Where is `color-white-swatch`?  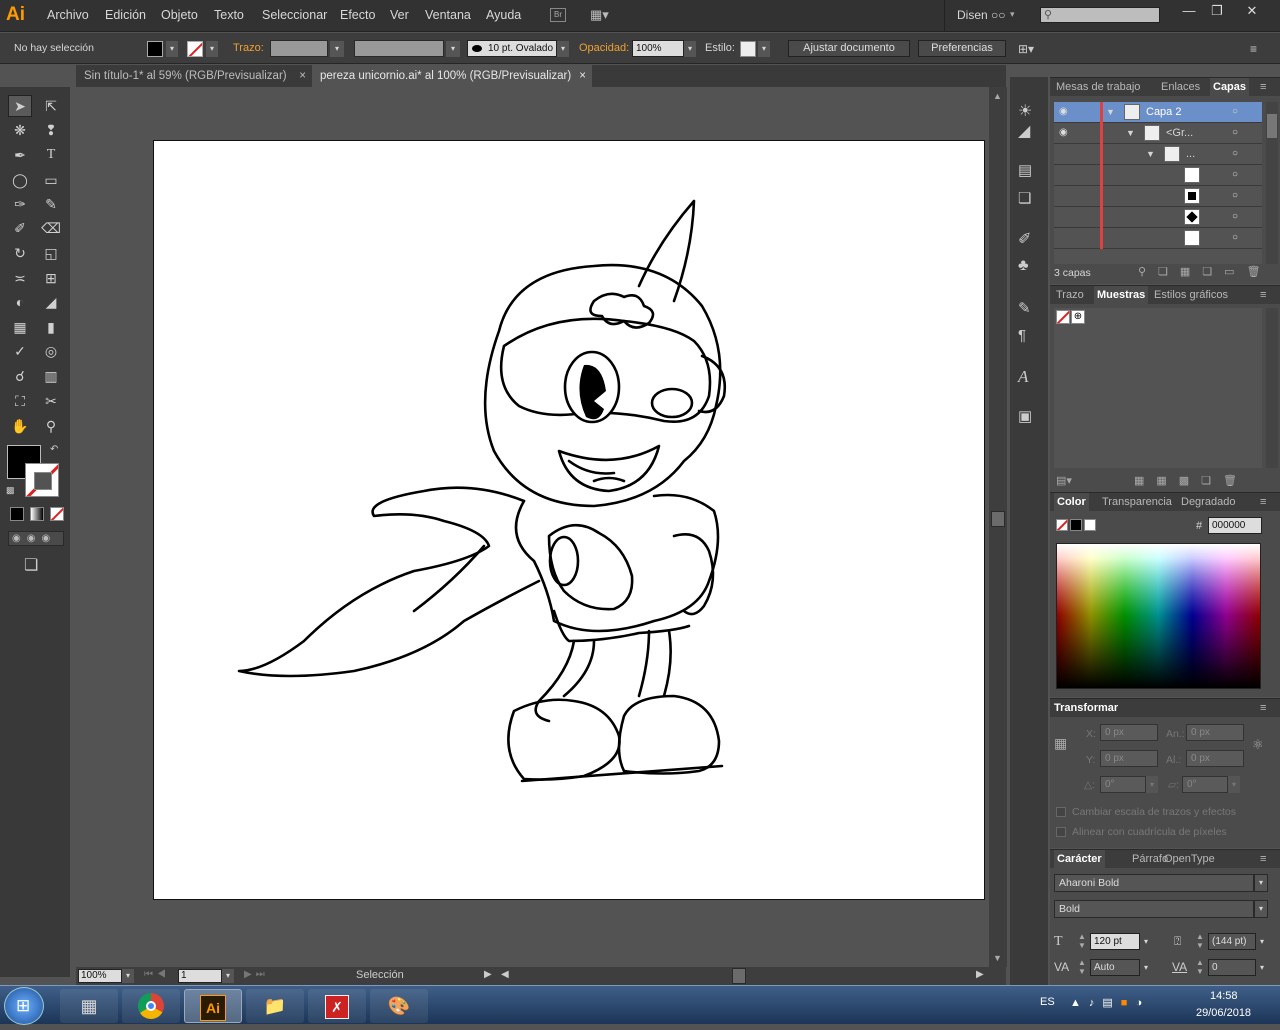 color-white-swatch is located at coordinates (1090, 525).